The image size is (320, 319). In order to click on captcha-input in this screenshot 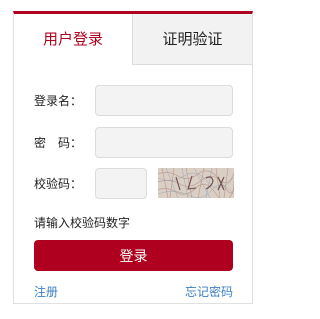, I will do `click(121, 183)`.